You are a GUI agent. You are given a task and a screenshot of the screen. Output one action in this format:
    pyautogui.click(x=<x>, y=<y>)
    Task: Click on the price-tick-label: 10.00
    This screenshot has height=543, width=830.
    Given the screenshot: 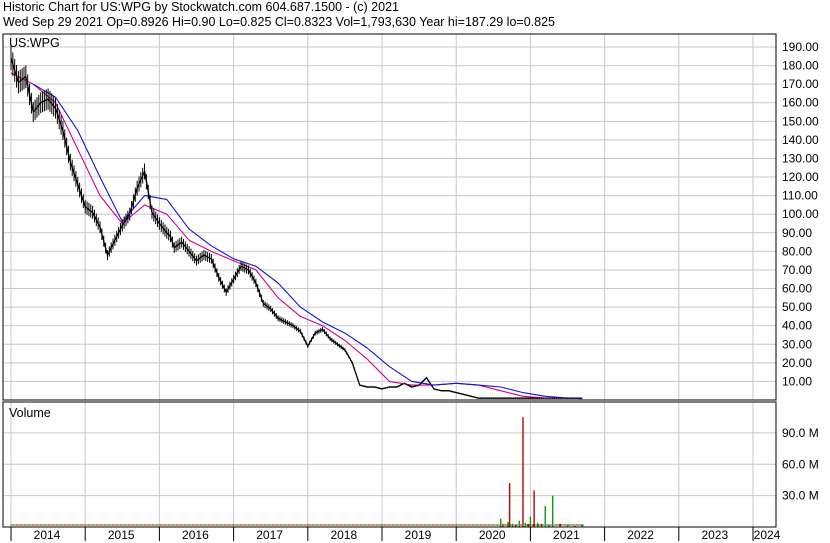 What is the action you would take?
    pyautogui.click(x=797, y=381)
    